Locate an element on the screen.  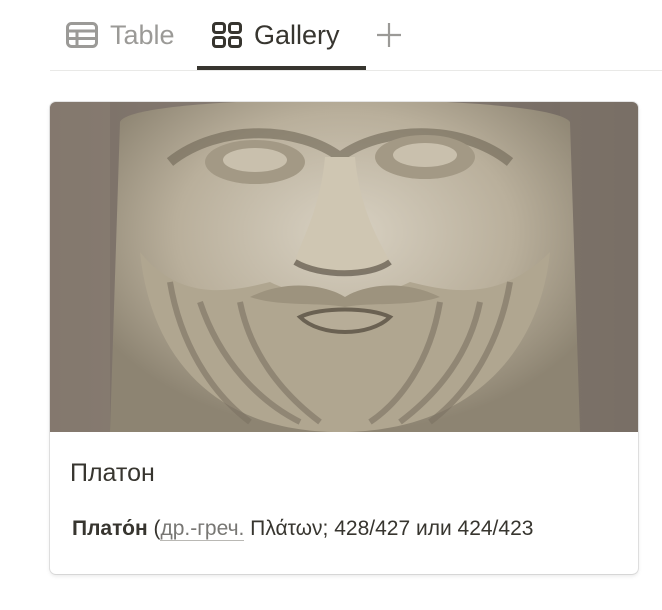
card-title: Платон is located at coordinates (112, 473).